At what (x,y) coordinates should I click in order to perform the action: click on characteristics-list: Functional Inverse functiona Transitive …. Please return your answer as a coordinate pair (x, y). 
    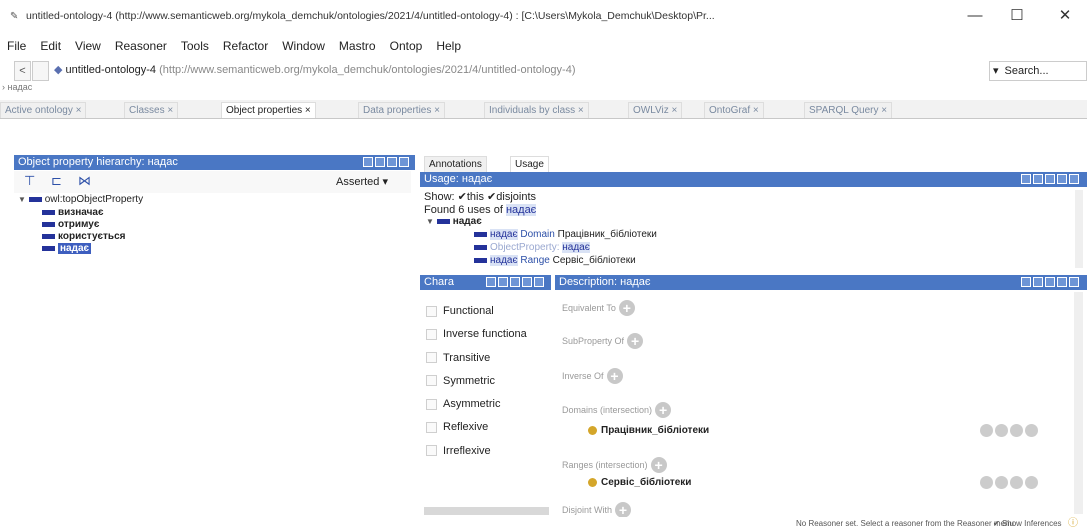
    Looking at the image, I should click on (488, 390).